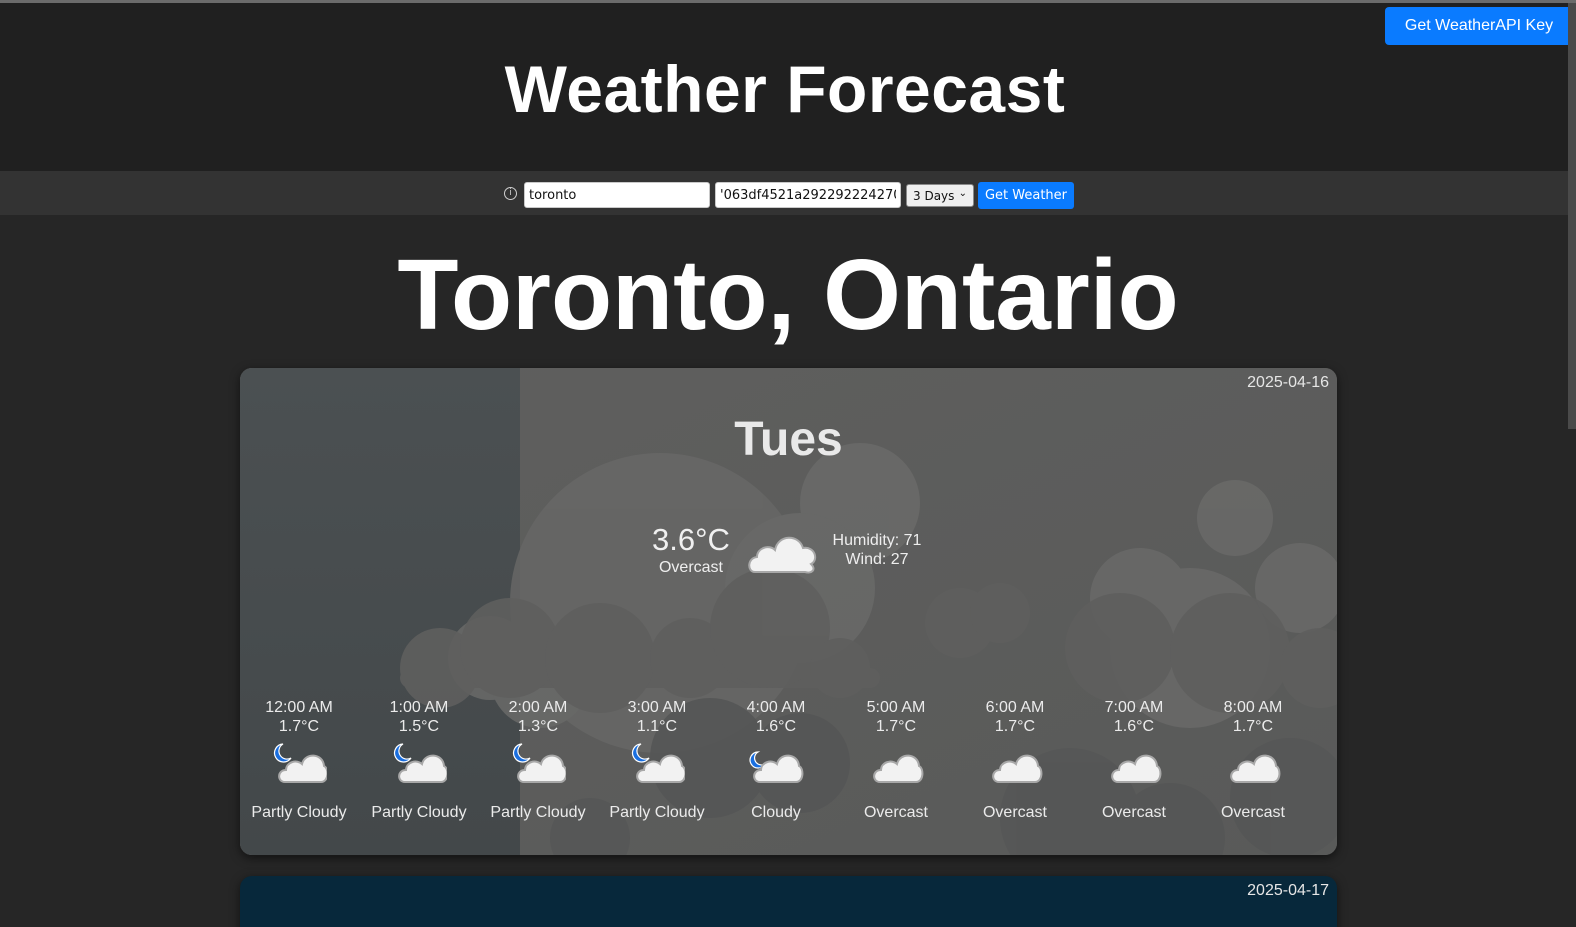  What do you see at coordinates (788, 439) in the screenshot?
I see `forecast-day-name: Tues` at bounding box center [788, 439].